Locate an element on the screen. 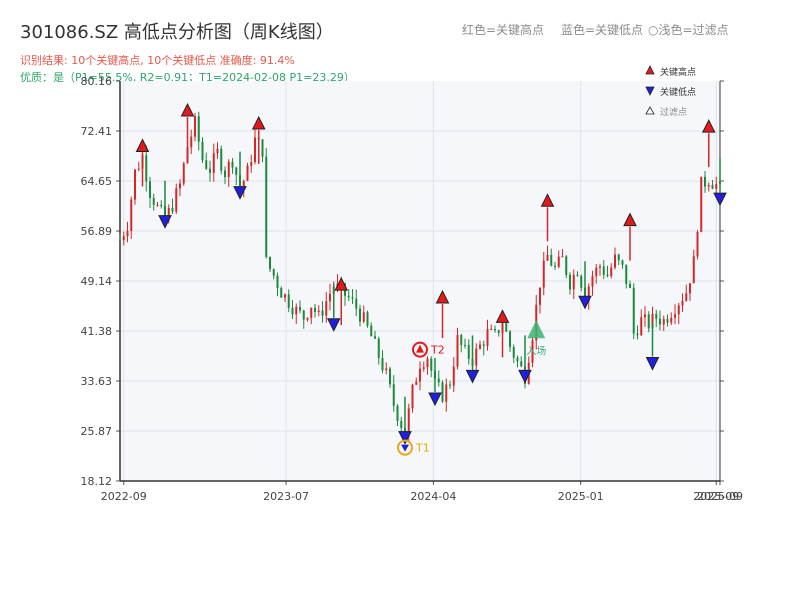 The width and height of the screenshot is (800, 600). x-tick-label: 2022-09 is located at coordinates (124, 496).